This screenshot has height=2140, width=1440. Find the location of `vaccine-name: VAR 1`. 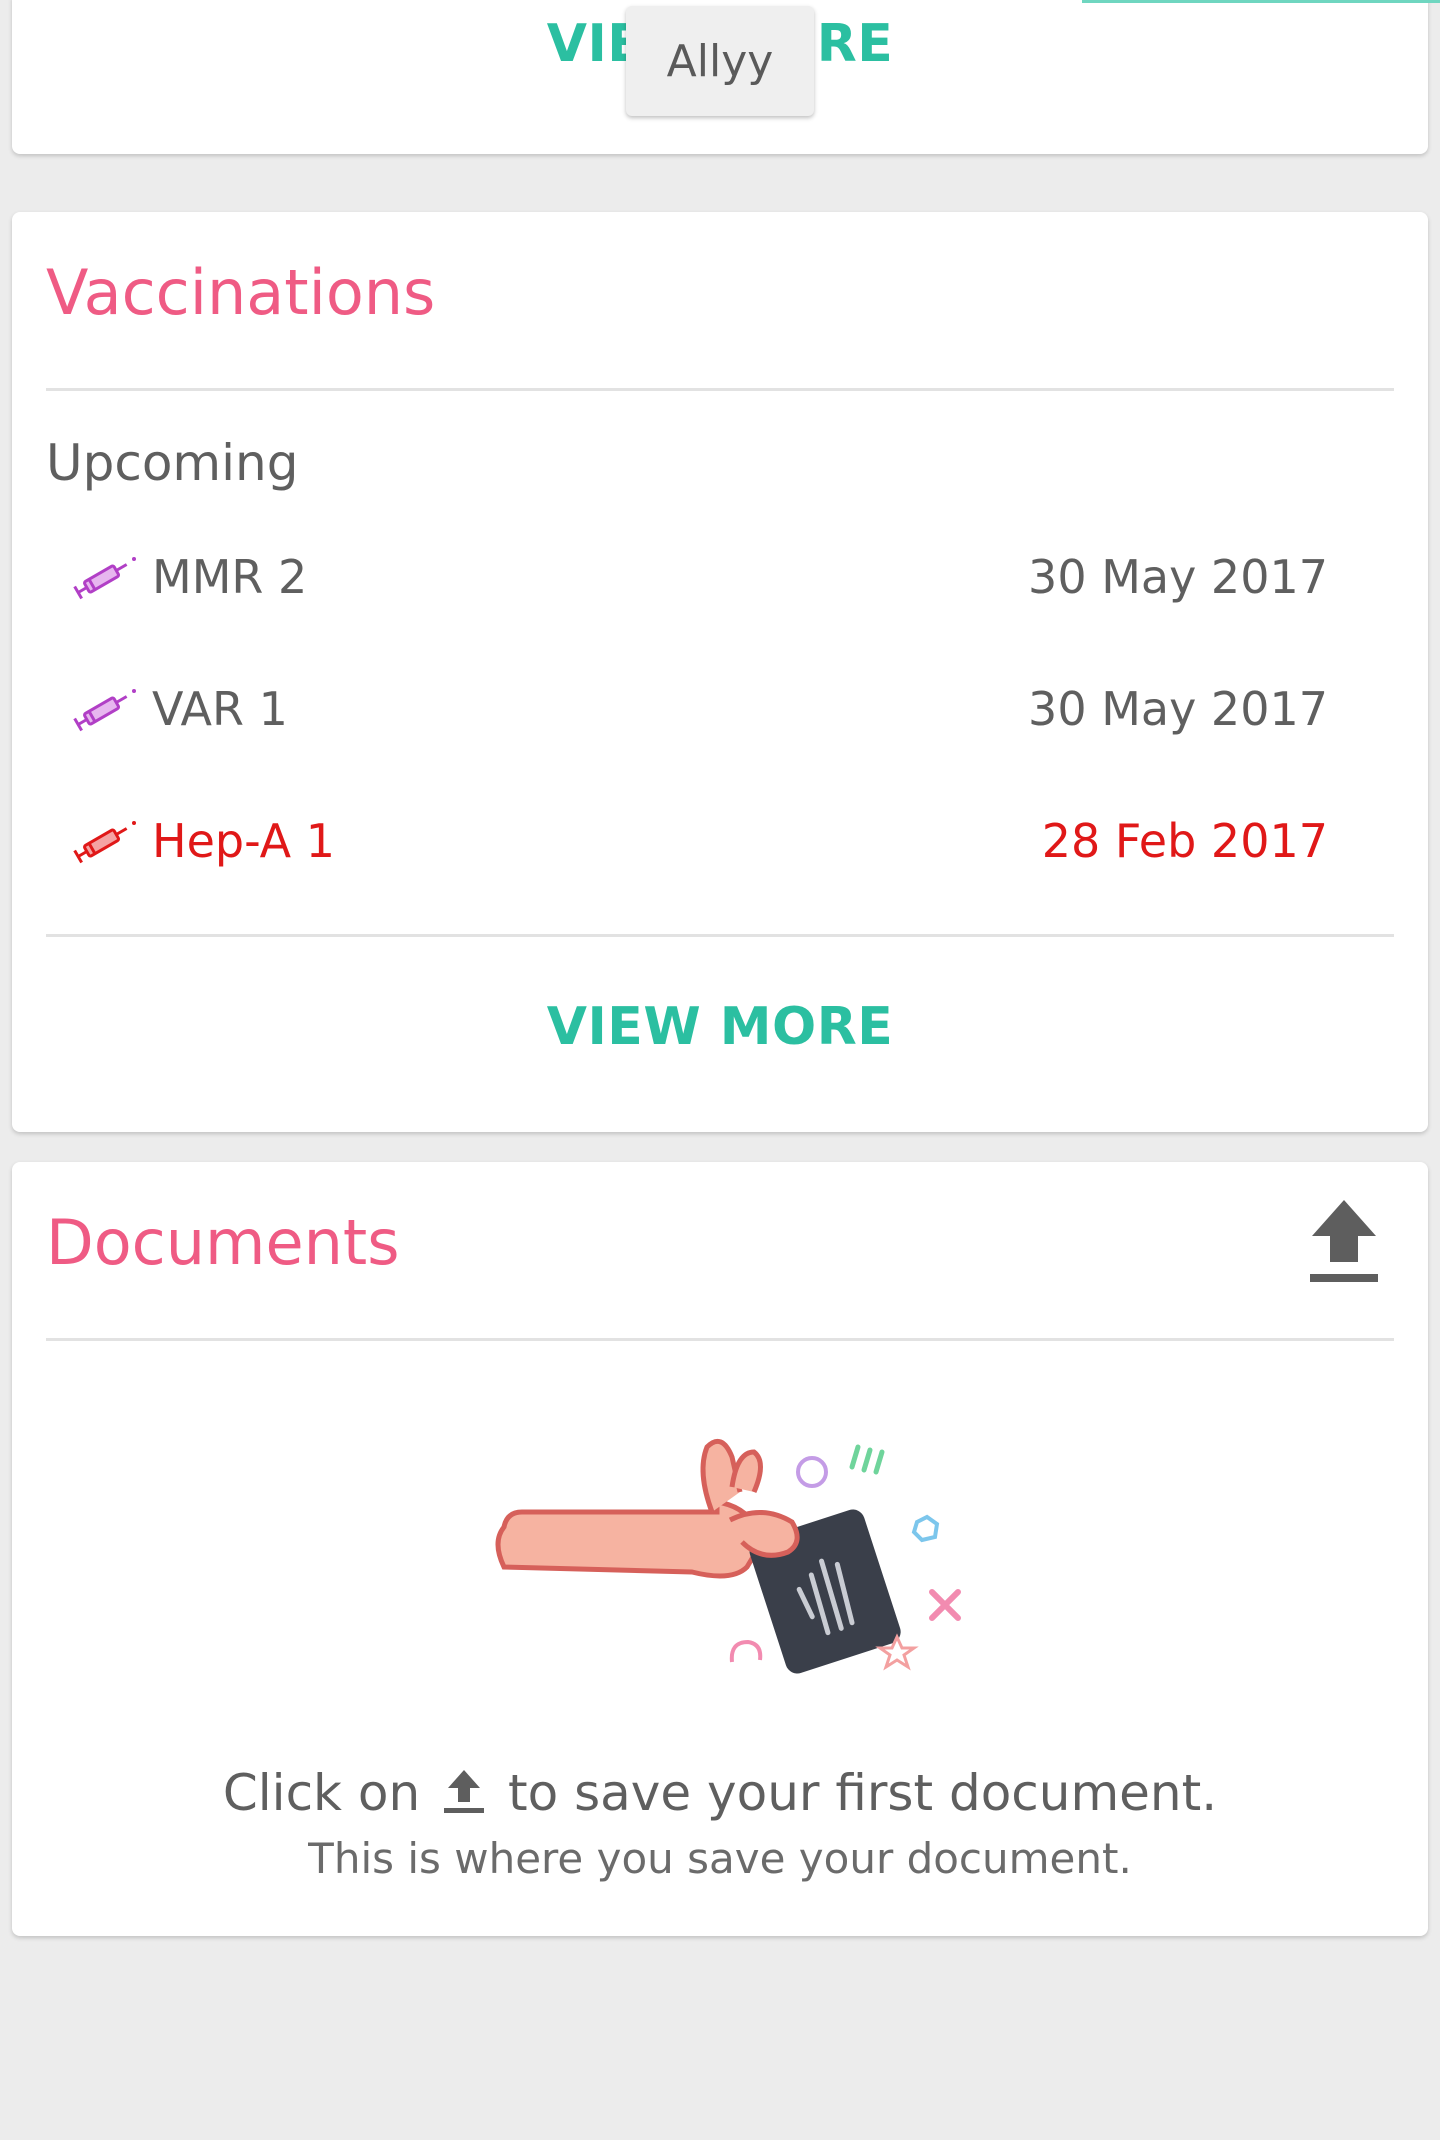

vaccine-name: VAR 1 is located at coordinates (220, 709).